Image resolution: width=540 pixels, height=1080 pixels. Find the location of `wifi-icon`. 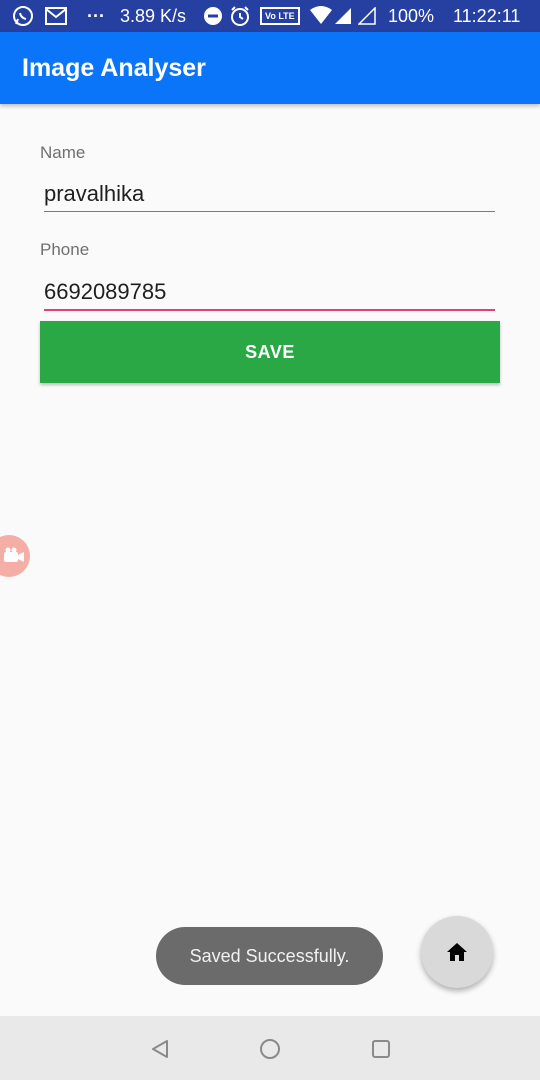

wifi-icon is located at coordinates (321, 16).